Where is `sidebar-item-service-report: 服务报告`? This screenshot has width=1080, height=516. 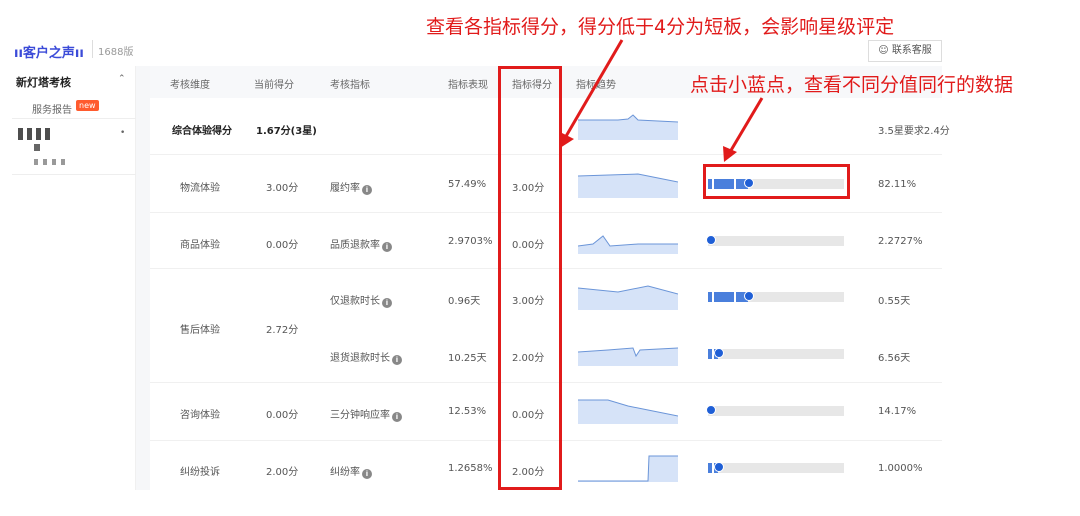 sidebar-item-service-report: 服务报告 is located at coordinates (52, 108).